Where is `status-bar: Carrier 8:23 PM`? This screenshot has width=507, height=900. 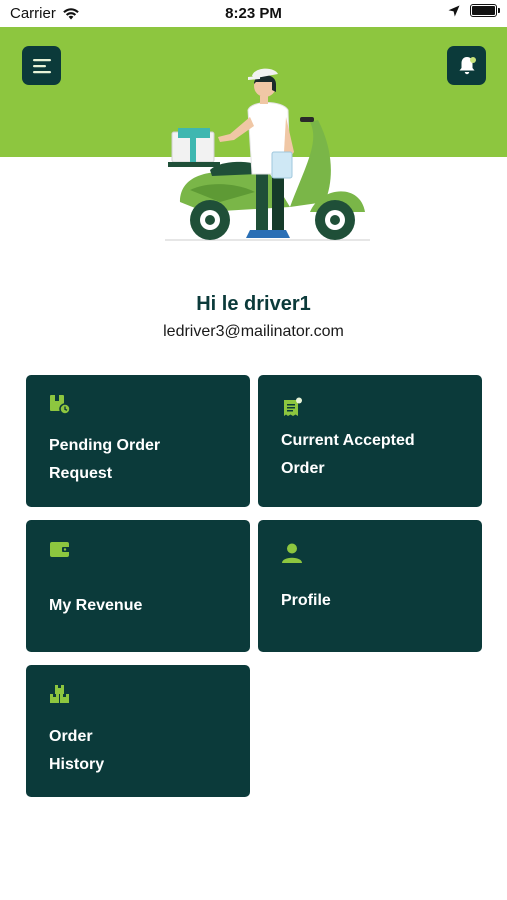
status-bar: Carrier 8:23 PM is located at coordinates (253, 13).